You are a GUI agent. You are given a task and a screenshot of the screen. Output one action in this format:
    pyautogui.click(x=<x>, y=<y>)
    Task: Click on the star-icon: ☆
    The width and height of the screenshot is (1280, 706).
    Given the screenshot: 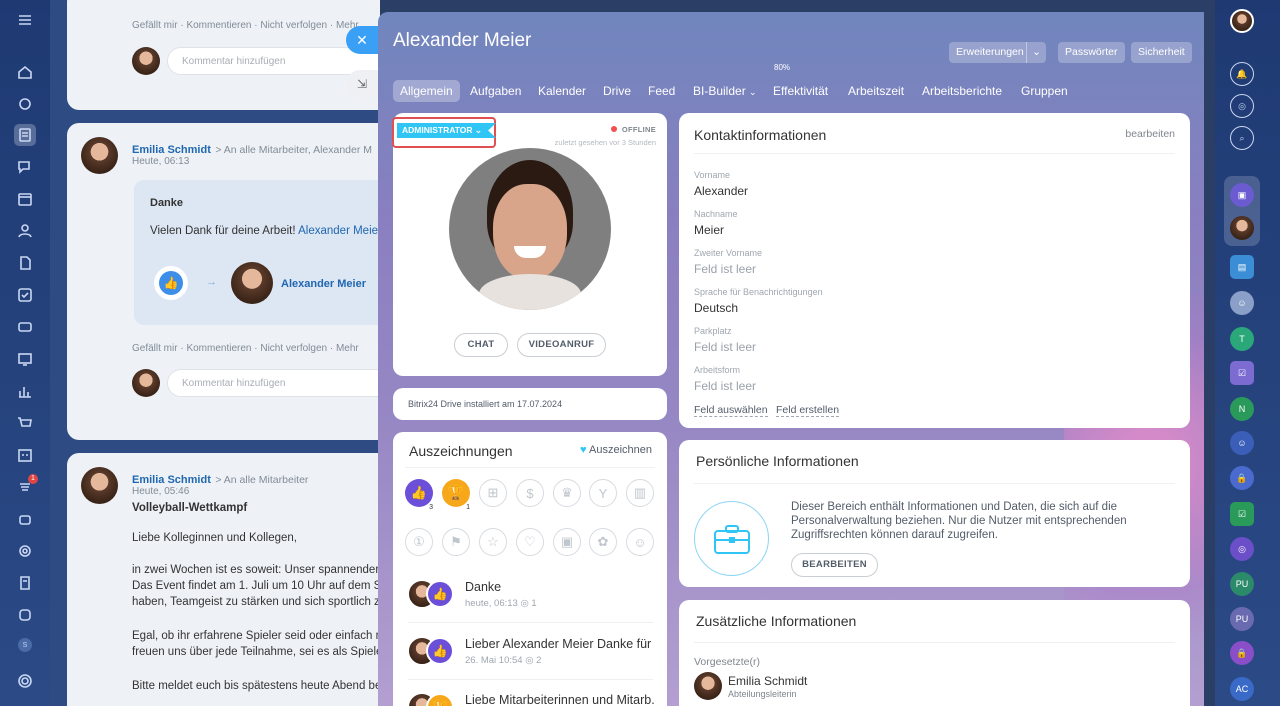 What is the action you would take?
    pyautogui.click(x=493, y=542)
    